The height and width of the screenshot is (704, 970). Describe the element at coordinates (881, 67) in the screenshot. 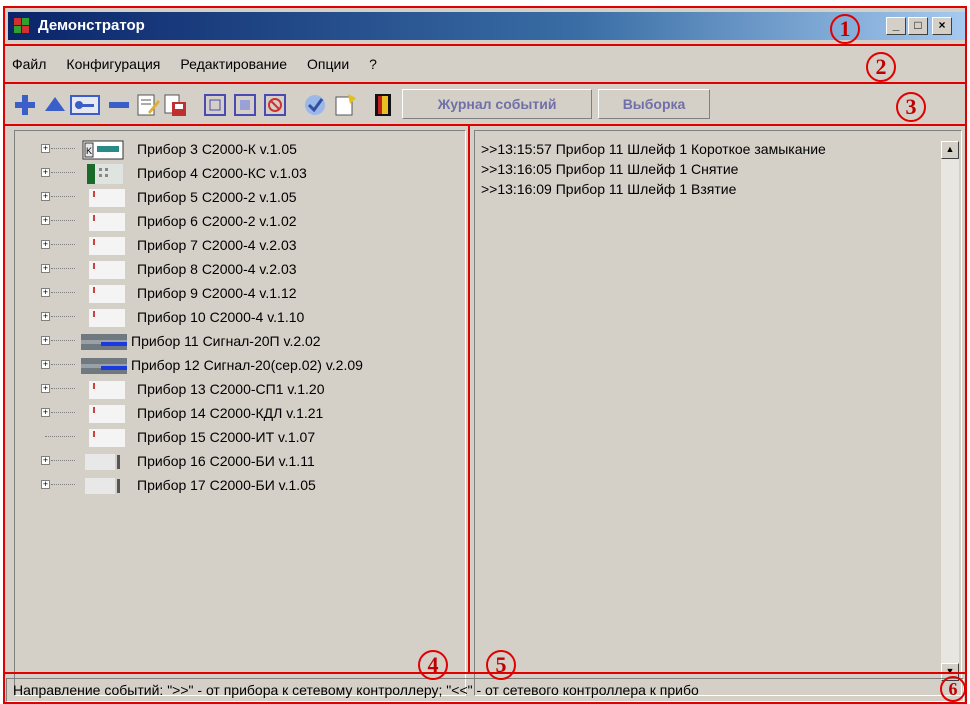

I see `annotation-marker-2: 2` at that location.